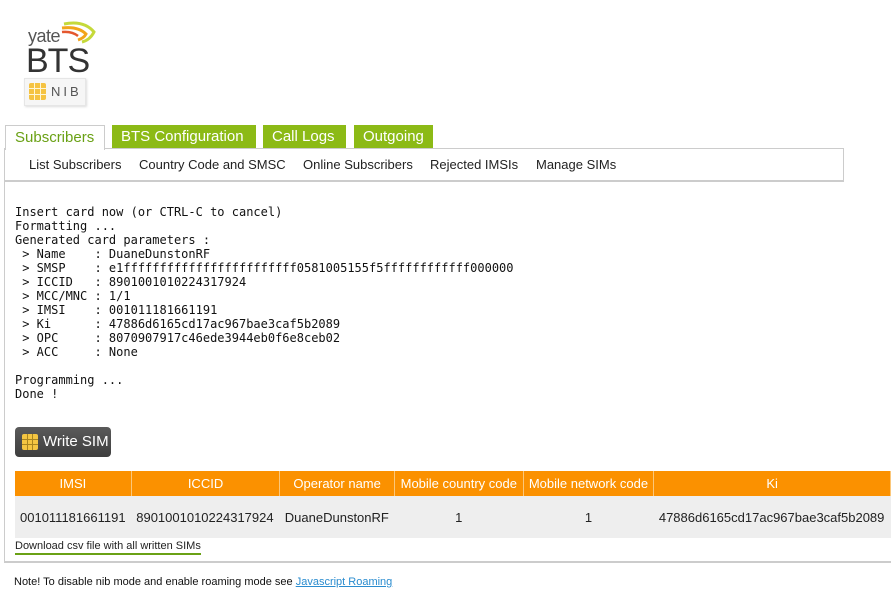  What do you see at coordinates (206, 483) in the screenshot?
I see `column-header-iccid: ICCID` at bounding box center [206, 483].